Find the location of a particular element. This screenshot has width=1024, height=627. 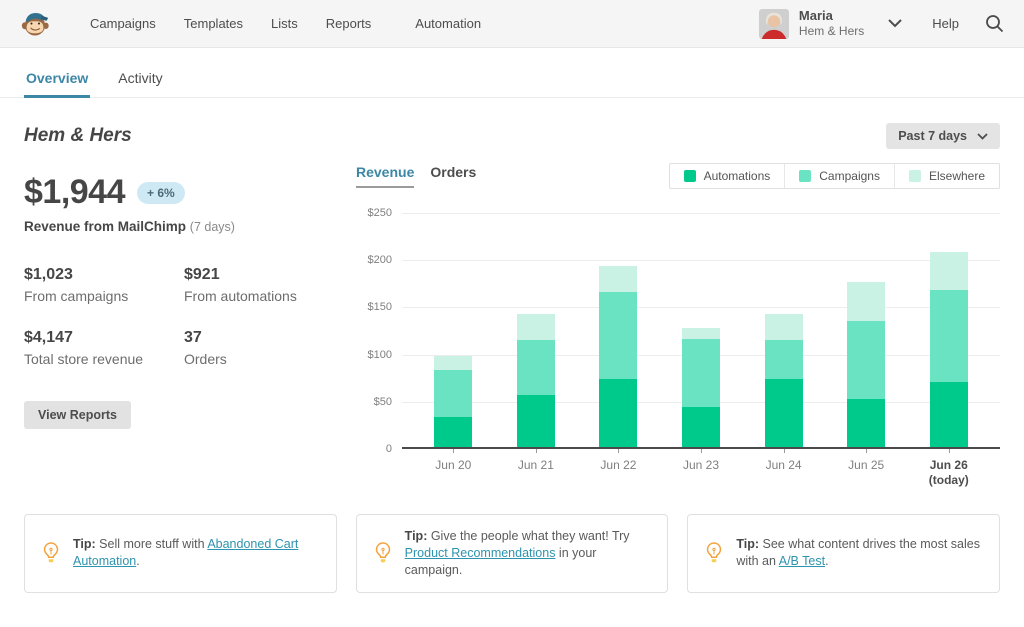

tip-link-abandoned-cart-automation: Abandoned Cart Automation is located at coordinates (185, 552).